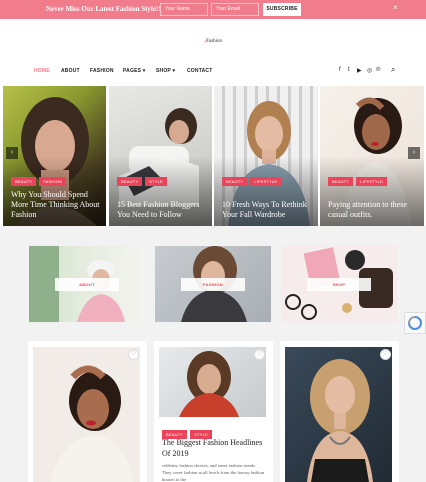  I want to click on recaptcha-icon, so click(415, 323).